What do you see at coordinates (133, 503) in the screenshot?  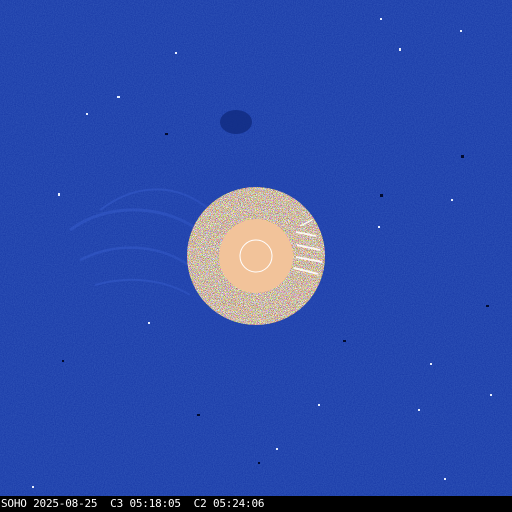 I see `timestamp-caption: SOHO 2025-08-25 C3 05:18:05 C2 05:24:06` at bounding box center [133, 503].